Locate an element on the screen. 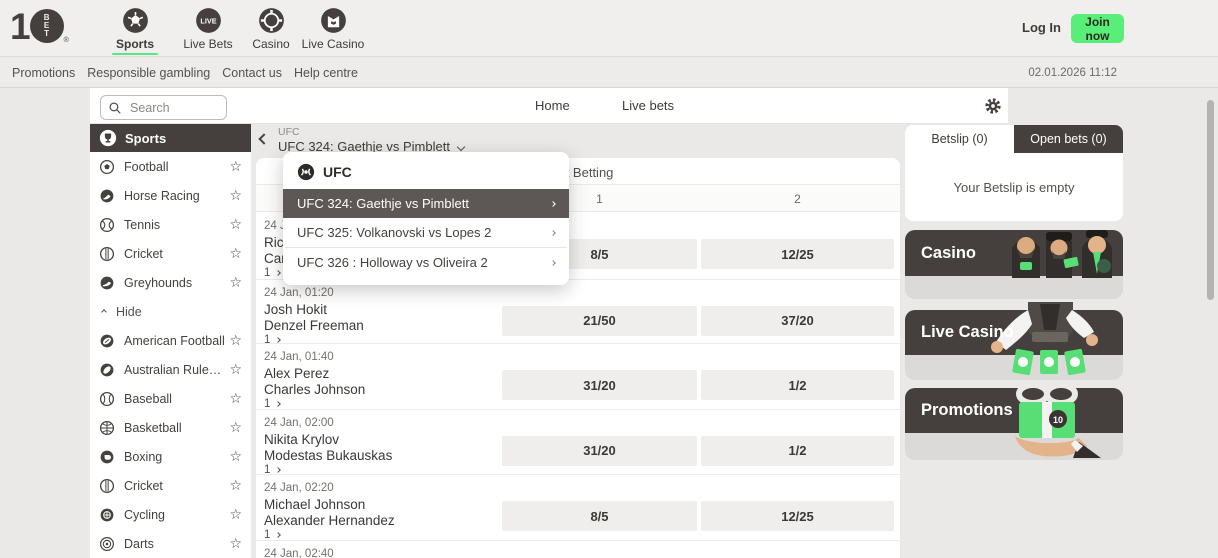 This screenshot has height=558, width=1218. nav-casino: Casino is located at coordinates (271, 29).